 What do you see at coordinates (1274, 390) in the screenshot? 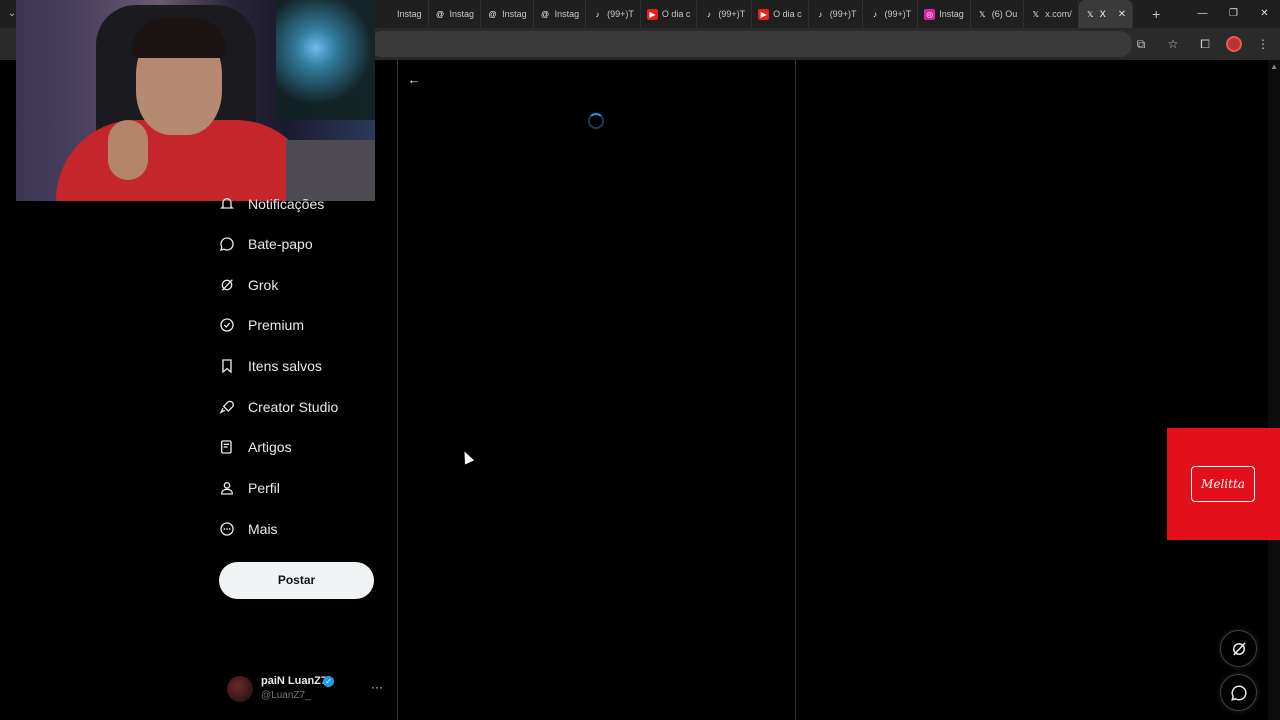
I see `page-scrollbar` at bounding box center [1274, 390].